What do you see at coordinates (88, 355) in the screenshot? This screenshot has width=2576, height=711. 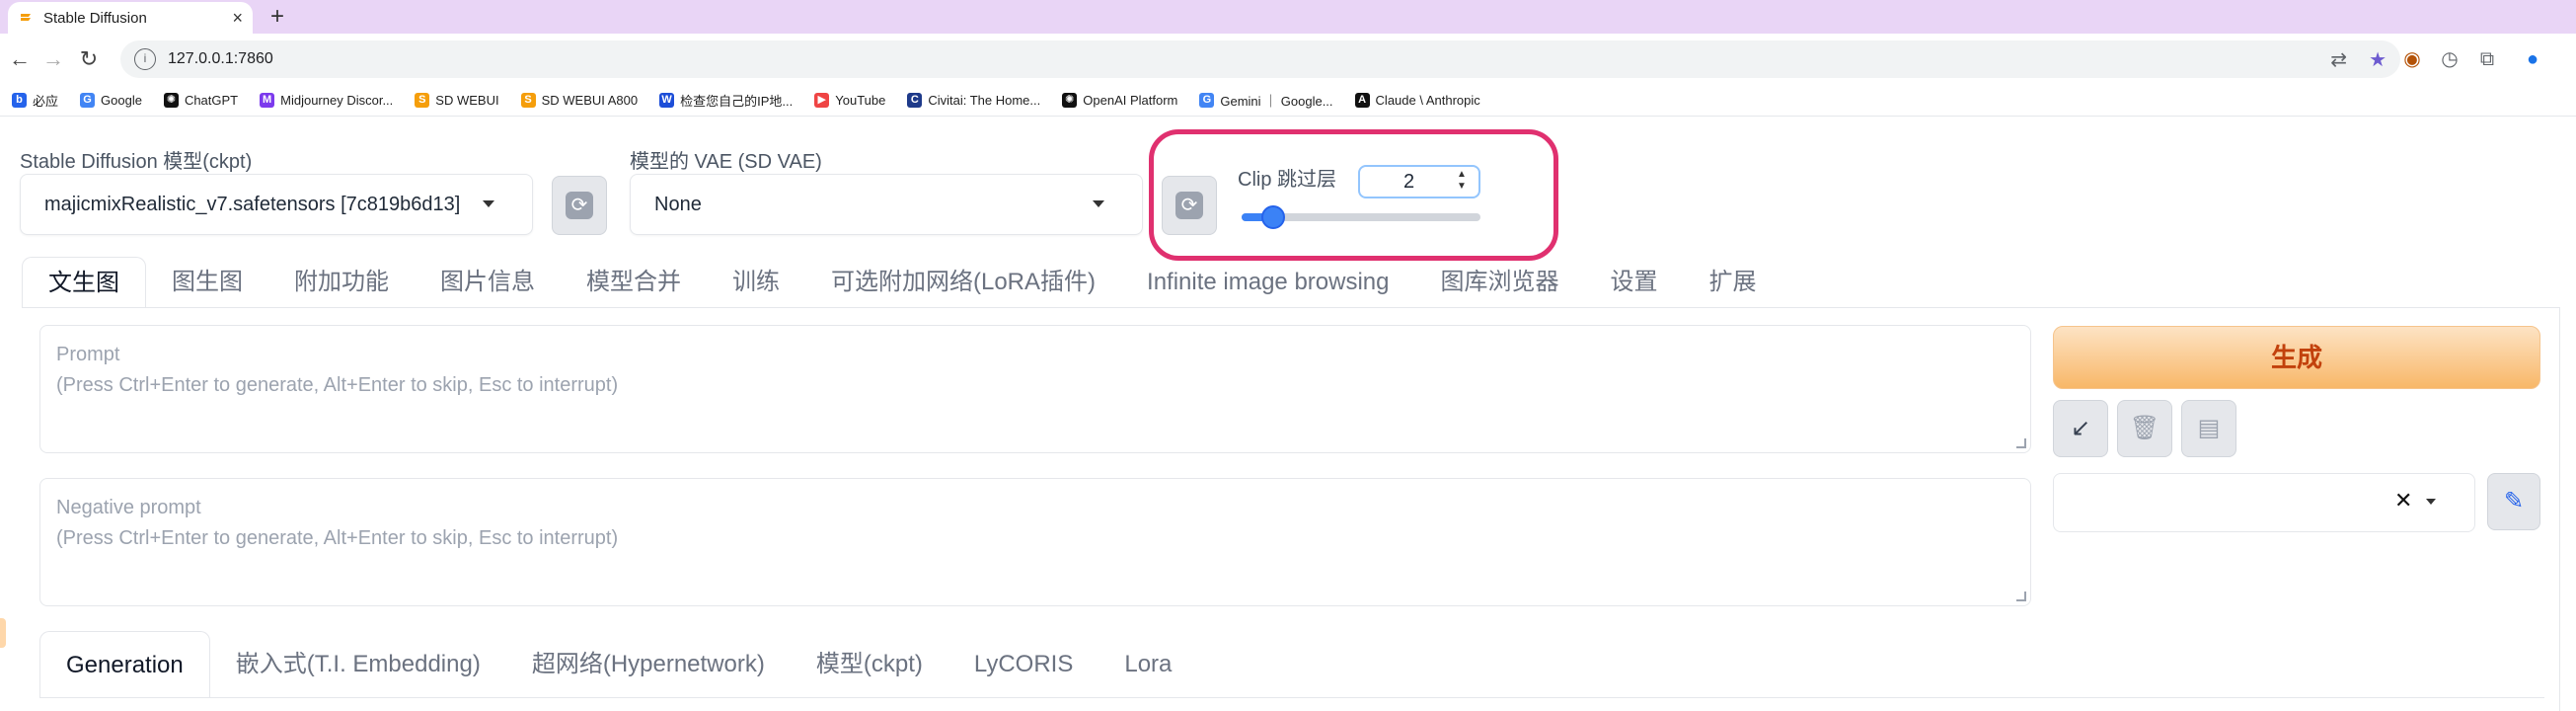 I see `prompt-title: Prompt` at bounding box center [88, 355].